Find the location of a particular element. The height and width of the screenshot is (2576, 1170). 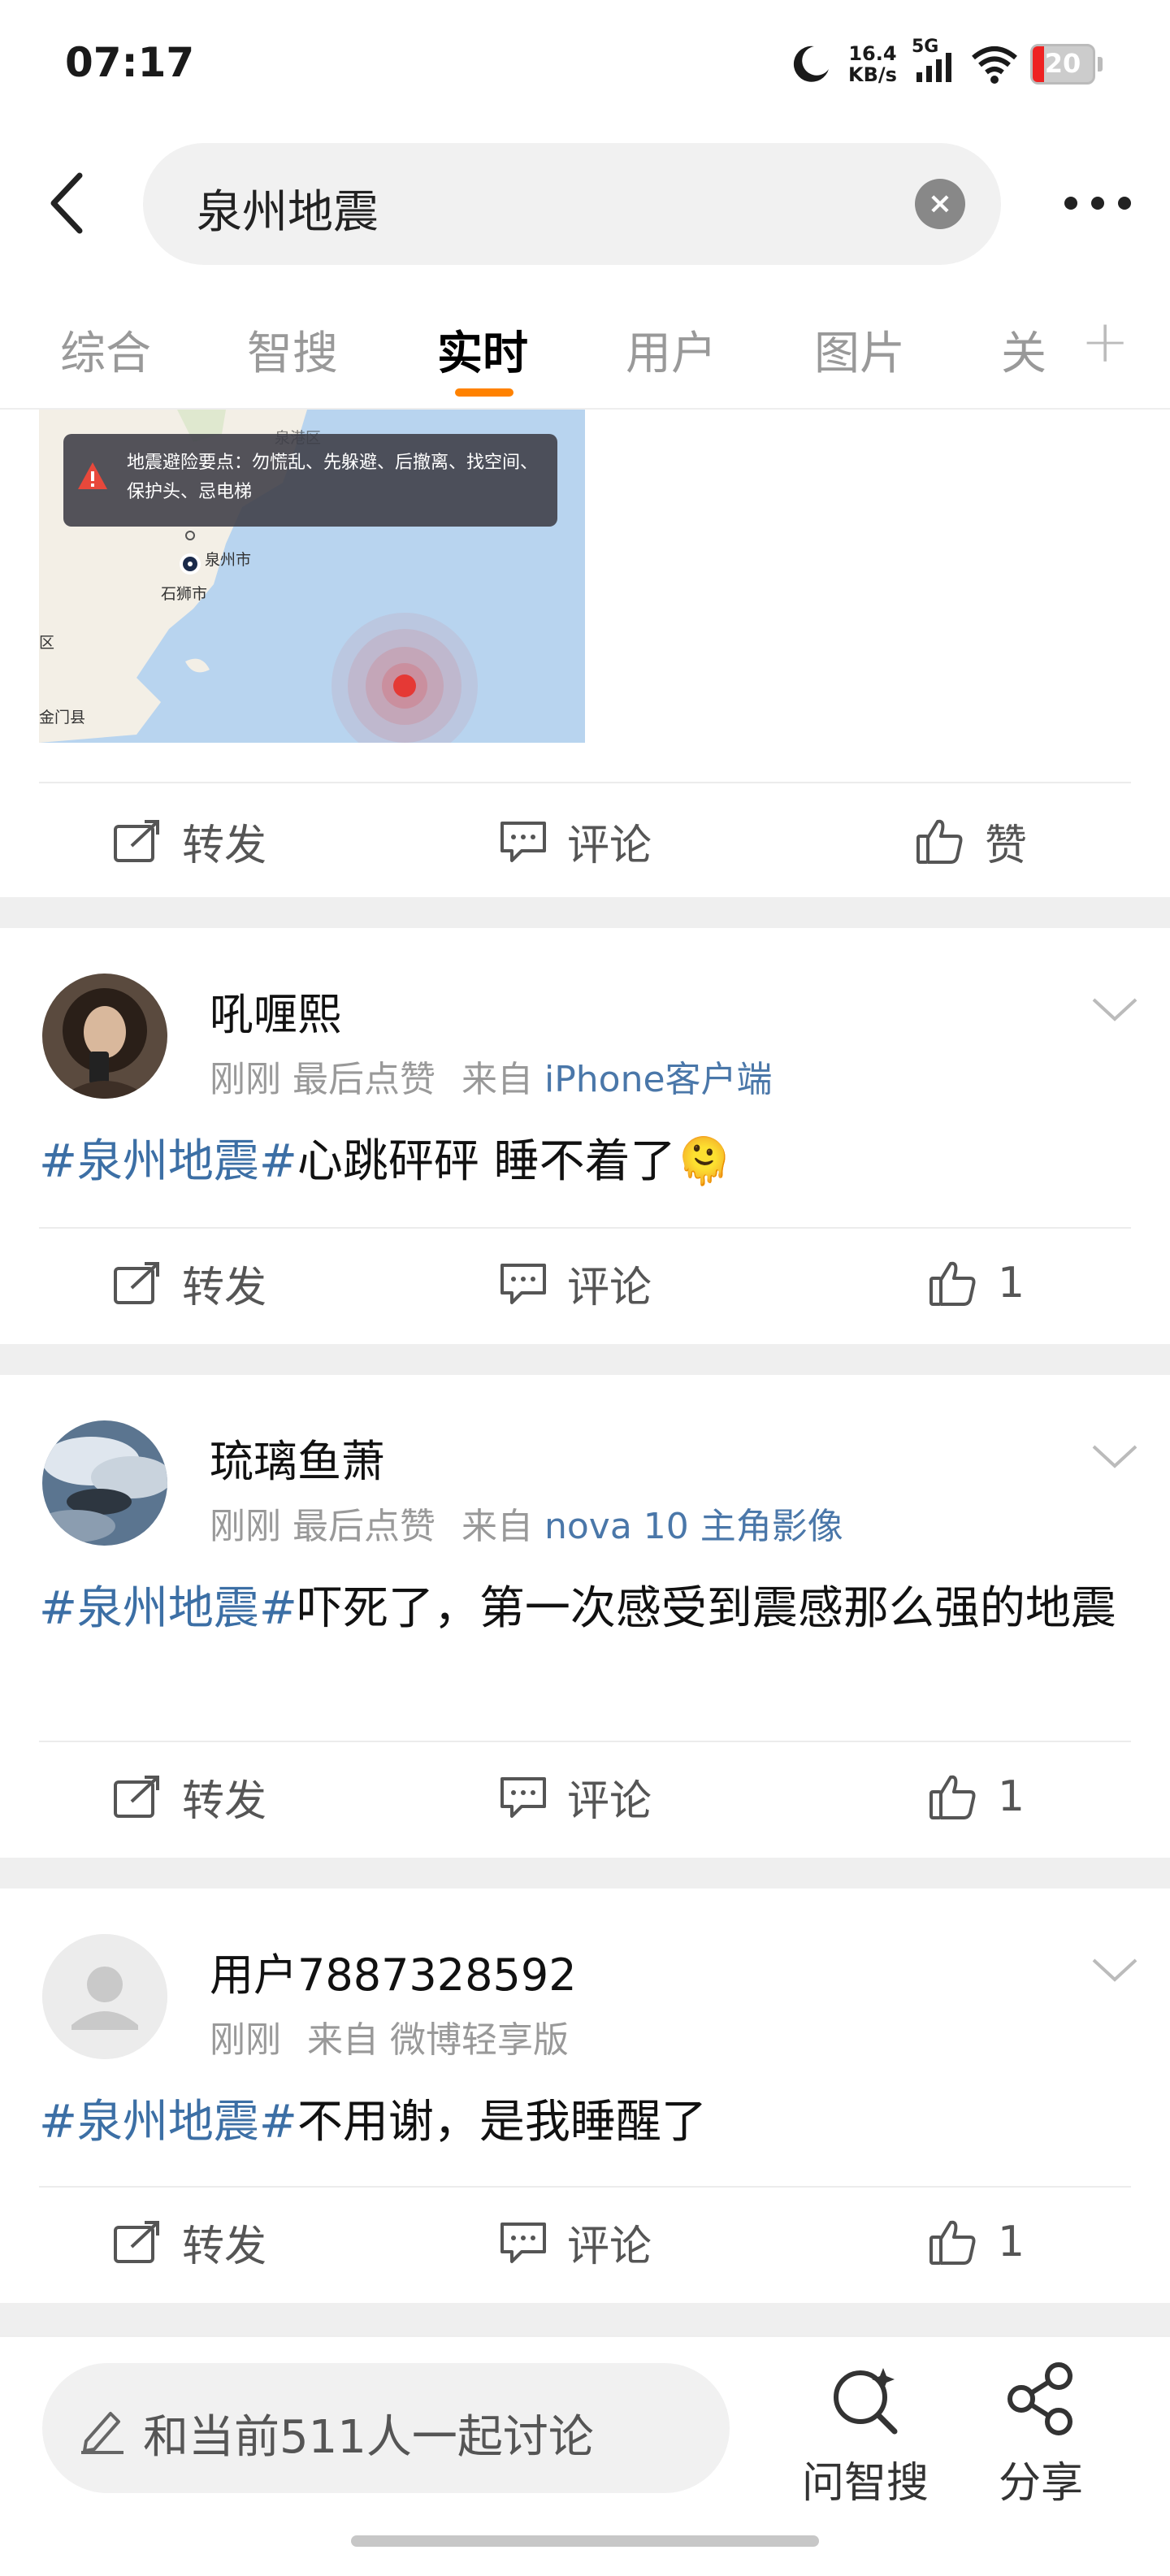

discuss-input: 和当前511人一起讨论 is located at coordinates (386, 2428).